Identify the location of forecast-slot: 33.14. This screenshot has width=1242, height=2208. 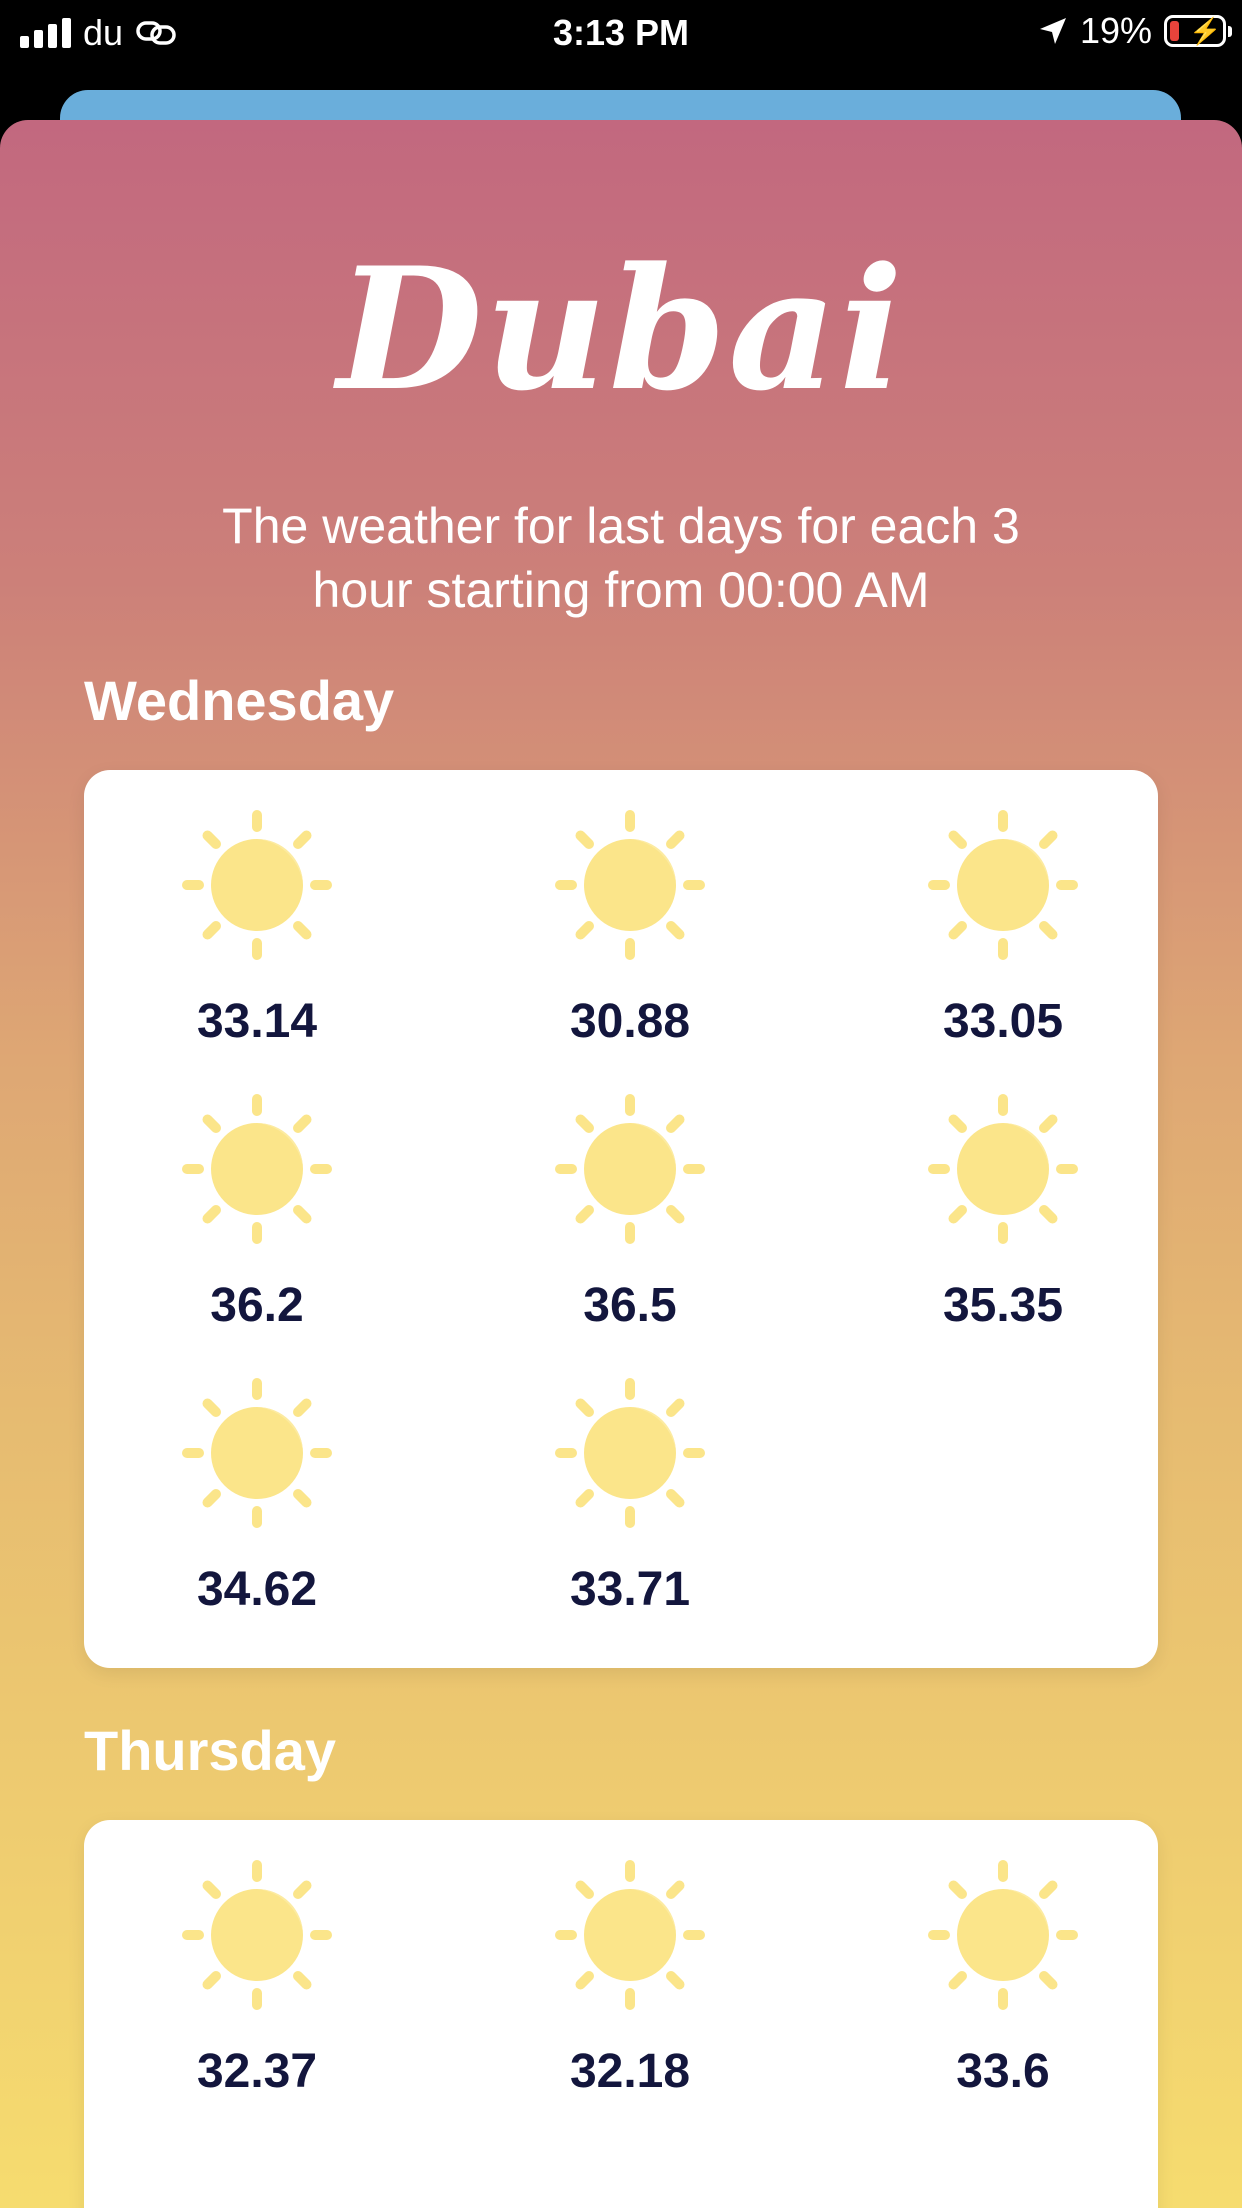
(257, 940).